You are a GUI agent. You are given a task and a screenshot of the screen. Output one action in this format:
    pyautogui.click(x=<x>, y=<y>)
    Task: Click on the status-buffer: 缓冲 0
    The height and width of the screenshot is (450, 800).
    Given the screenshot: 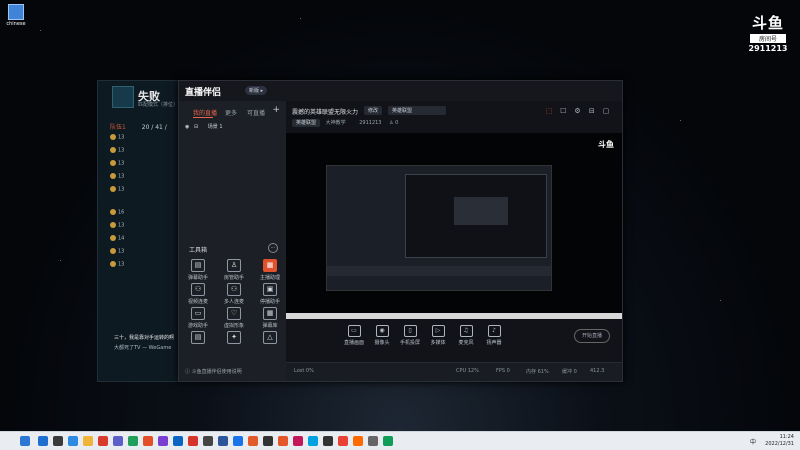 What is the action you would take?
    pyautogui.click(x=569, y=372)
    